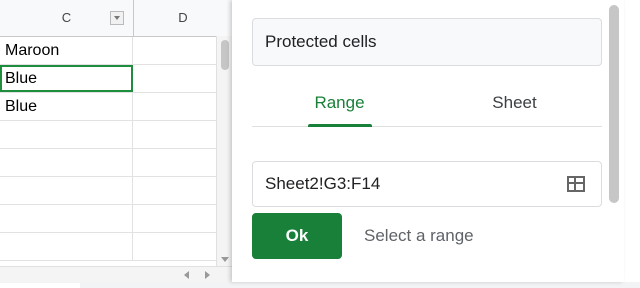 This screenshot has width=640, height=288. What do you see at coordinates (297, 236) in the screenshot?
I see `ok-button: Ok` at bounding box center [297, 236].